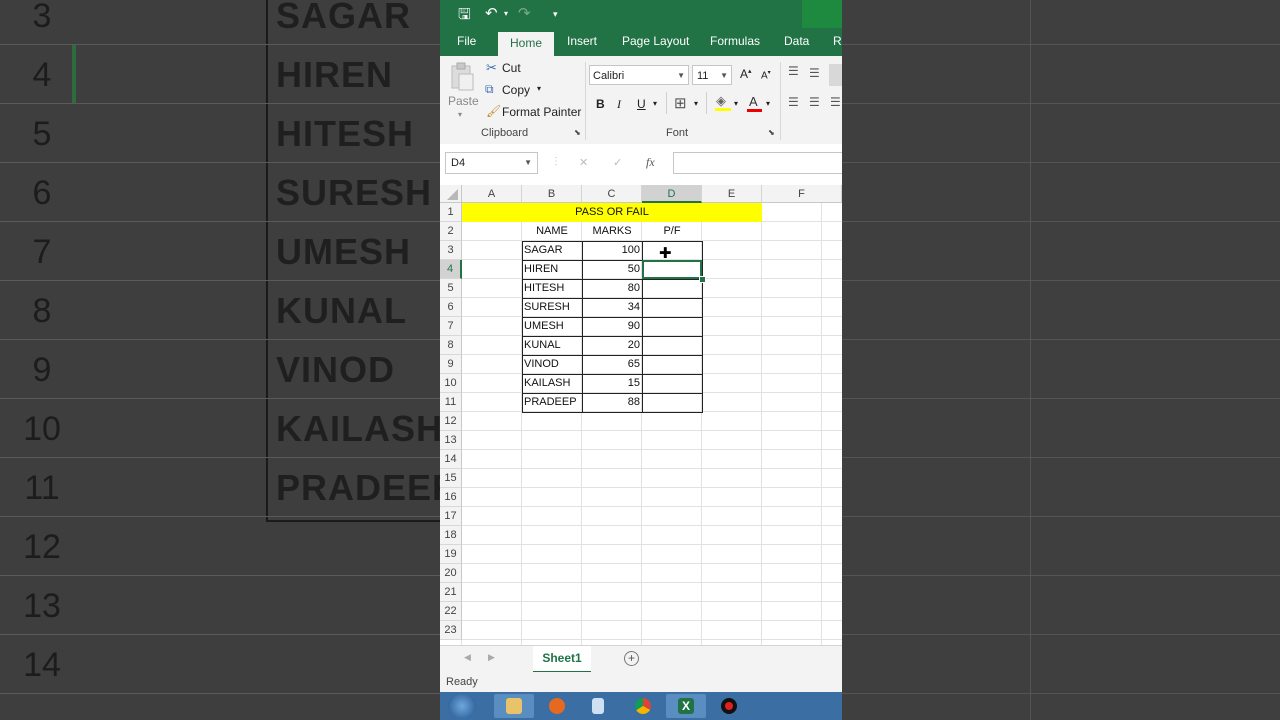 This screenshot has width=1280, height=720. What do you see at coordinates (612, 365) in the screenshot?
I see `table-cell-border` at bounding box center [612, 365].